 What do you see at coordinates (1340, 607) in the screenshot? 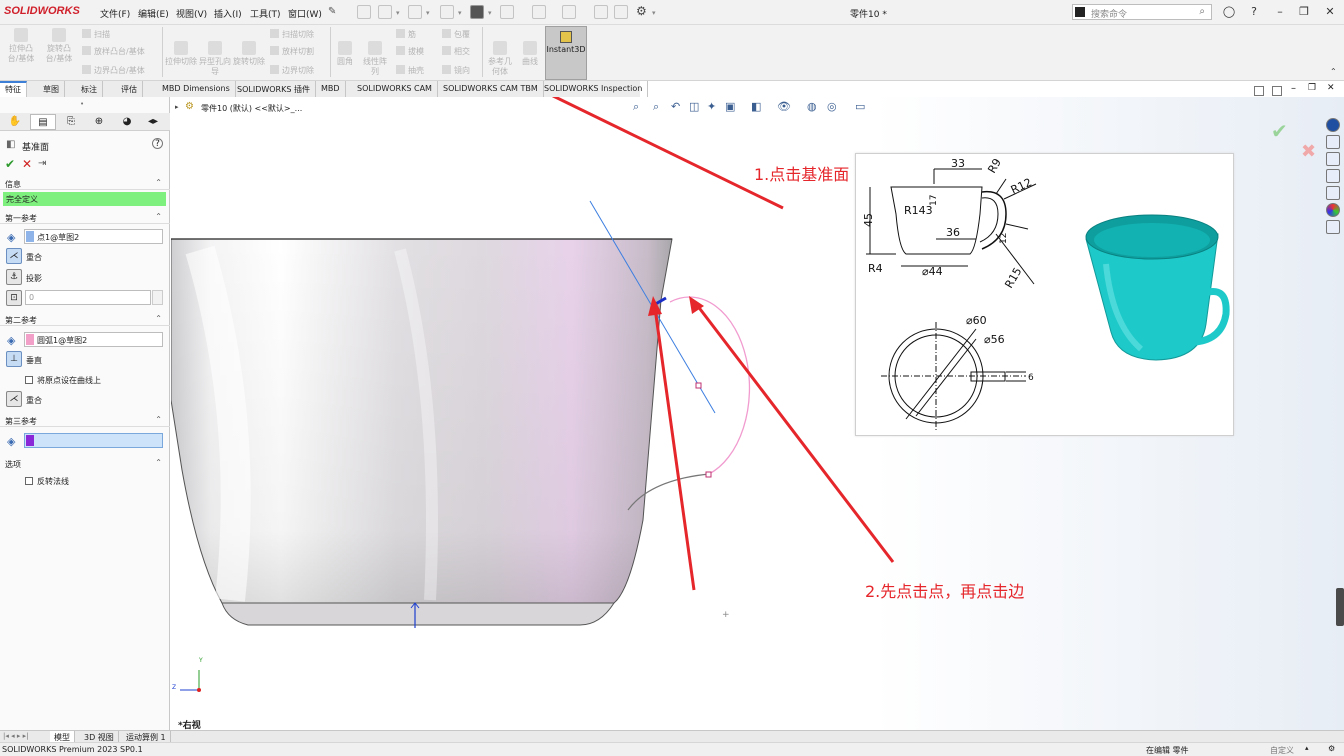
I see `side-handle` at bounding box center [1340, 607].